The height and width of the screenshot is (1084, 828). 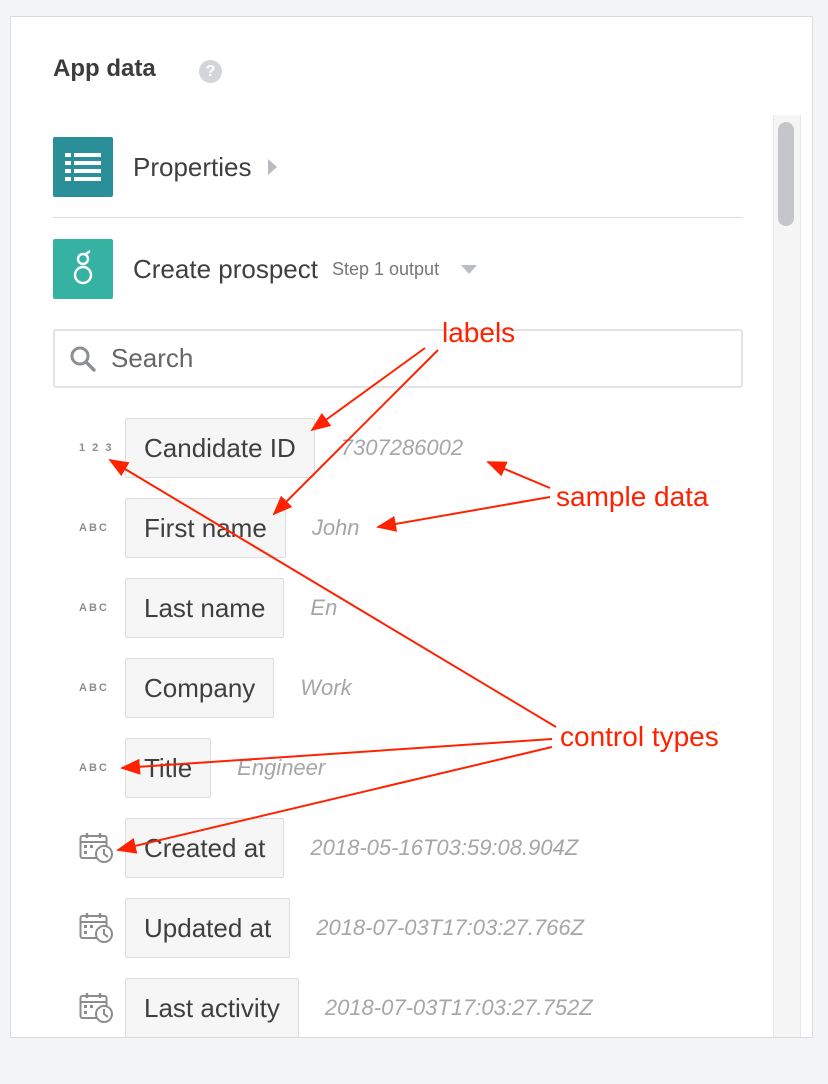 I want to click on arrow-sample-candidate-id, so click(x=518, y=475).